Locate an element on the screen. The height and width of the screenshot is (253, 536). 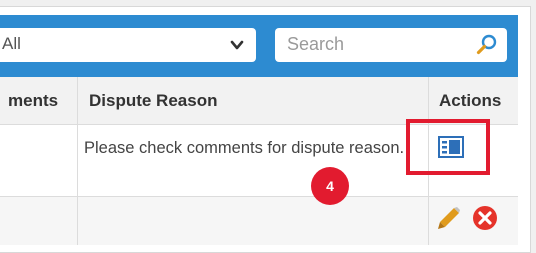
filter-select: All is located at coordinates (128, 45).